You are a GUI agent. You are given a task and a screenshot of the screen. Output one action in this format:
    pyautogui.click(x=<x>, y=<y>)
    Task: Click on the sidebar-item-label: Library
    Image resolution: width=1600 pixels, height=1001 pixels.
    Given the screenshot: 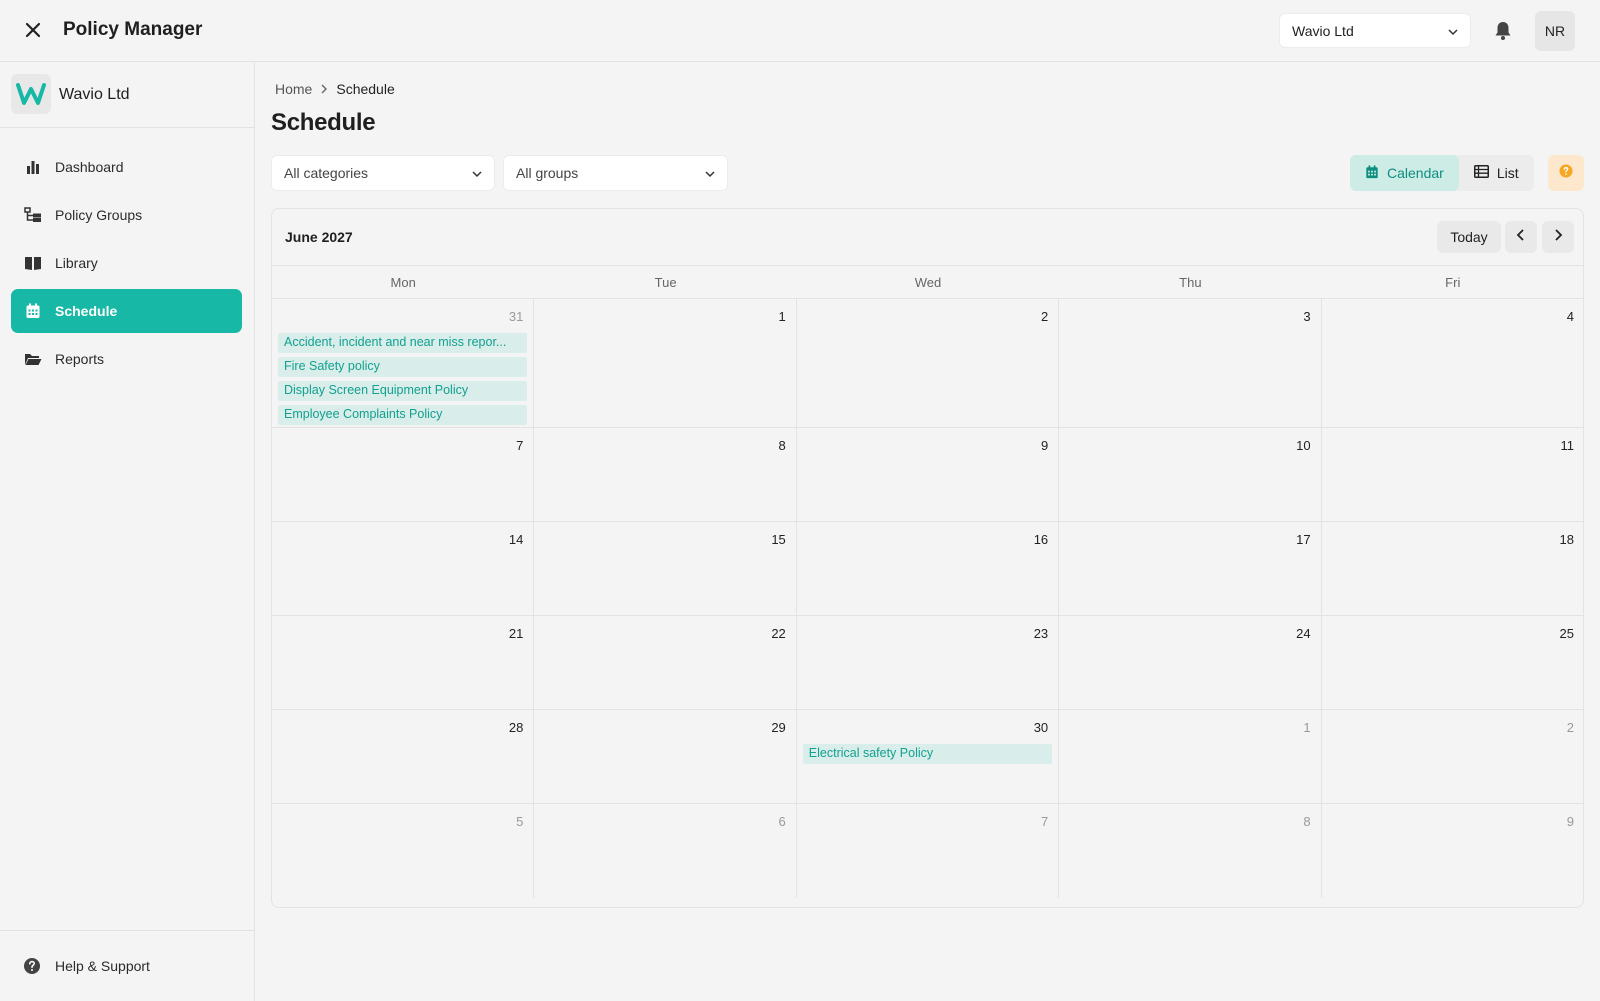 What is the action you would take?
    pyautogui.click(x=76, y=263)
    